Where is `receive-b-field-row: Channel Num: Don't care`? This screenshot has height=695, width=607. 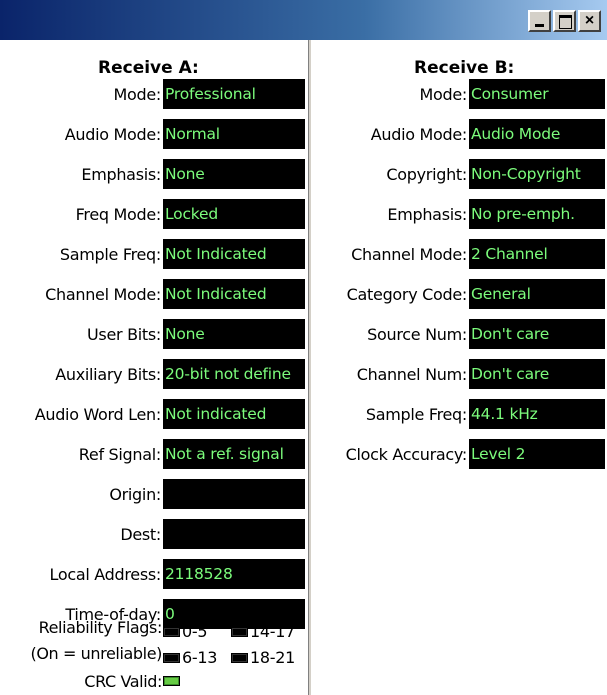
receive-b-field-row: Channel Num: Don't care is located at coordinates (459, 375).